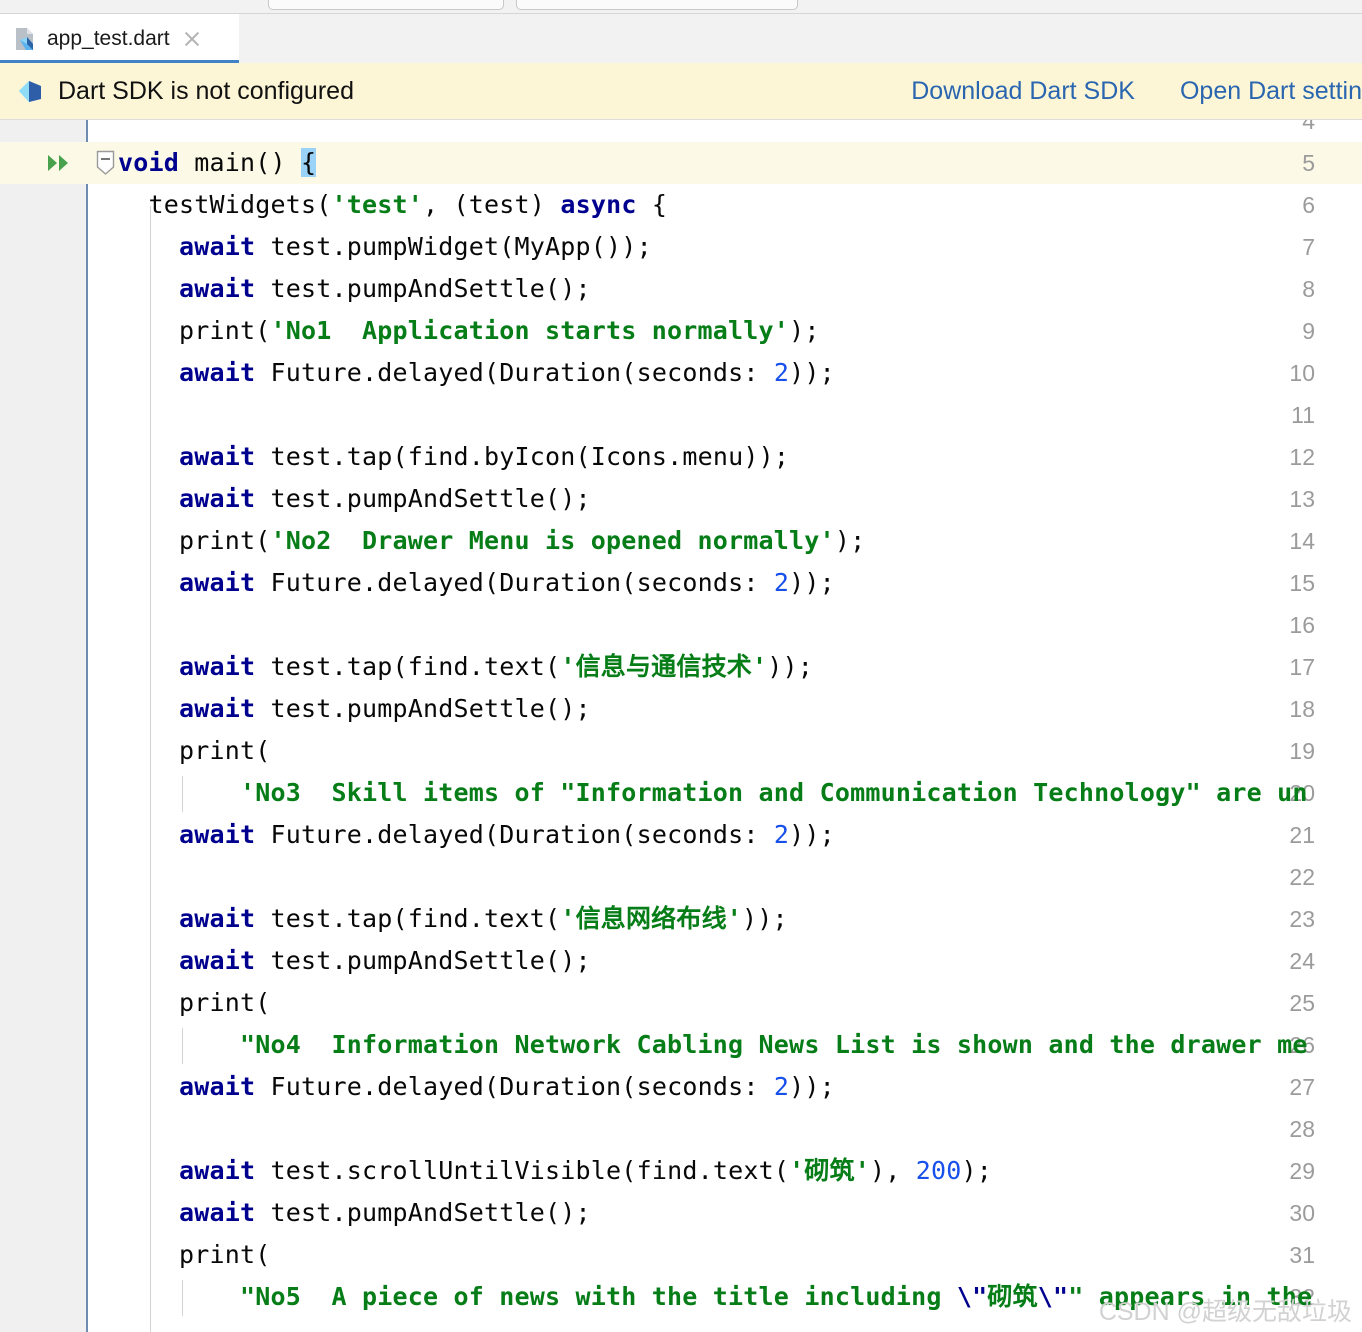 The image size is (1362, 1332). Describe the element at coordinates (657, 5) in the screenshot. I see `toolbar-widget-right` at that location.